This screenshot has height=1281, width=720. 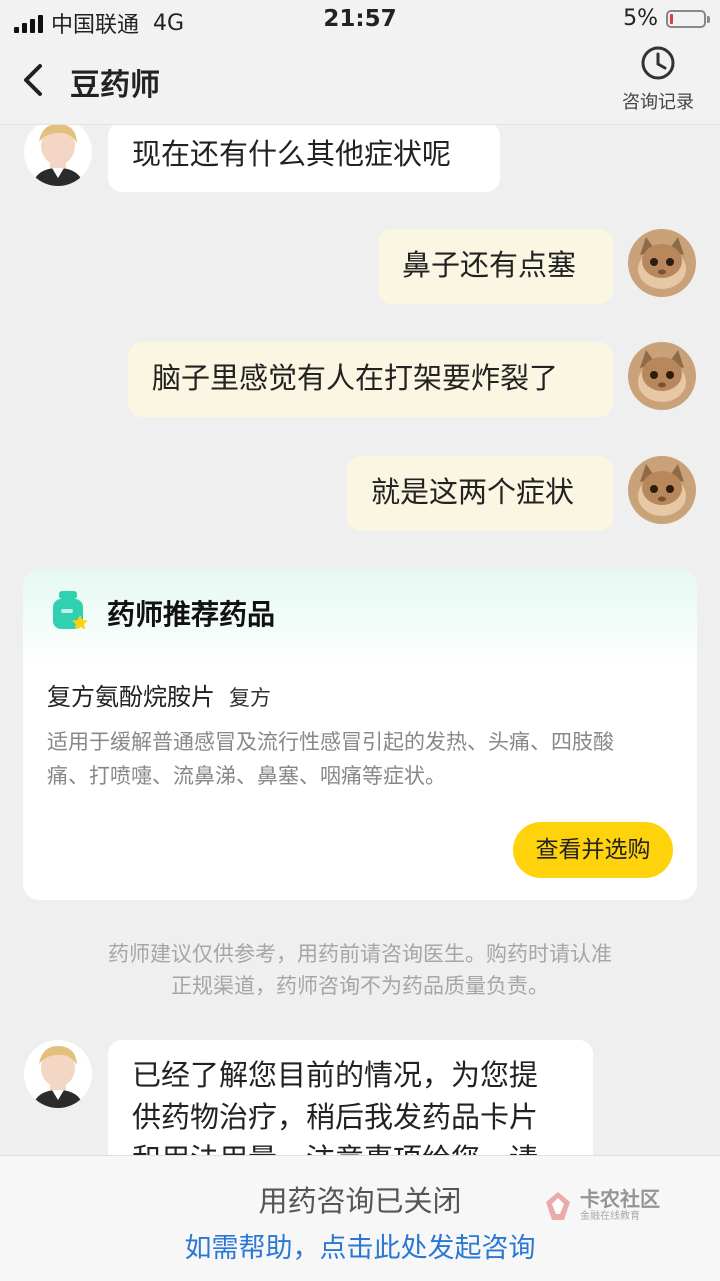 I want to click on back-button, so click(x=35, y=80).